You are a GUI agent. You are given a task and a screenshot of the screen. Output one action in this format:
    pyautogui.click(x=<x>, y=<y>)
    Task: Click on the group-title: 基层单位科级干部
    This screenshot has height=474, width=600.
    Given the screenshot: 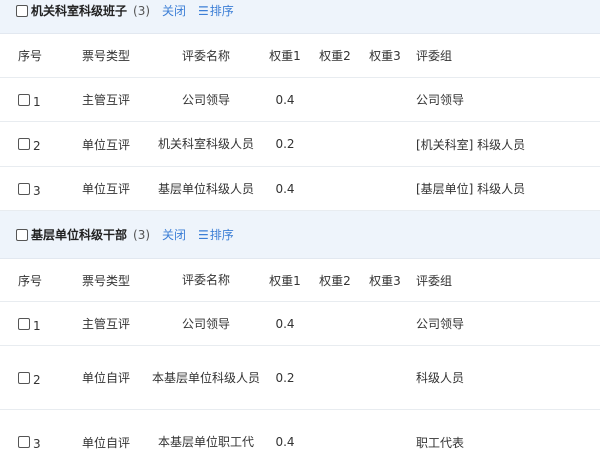 What is the action you would take?
    pyautogui.click(x=79, y=235)
    